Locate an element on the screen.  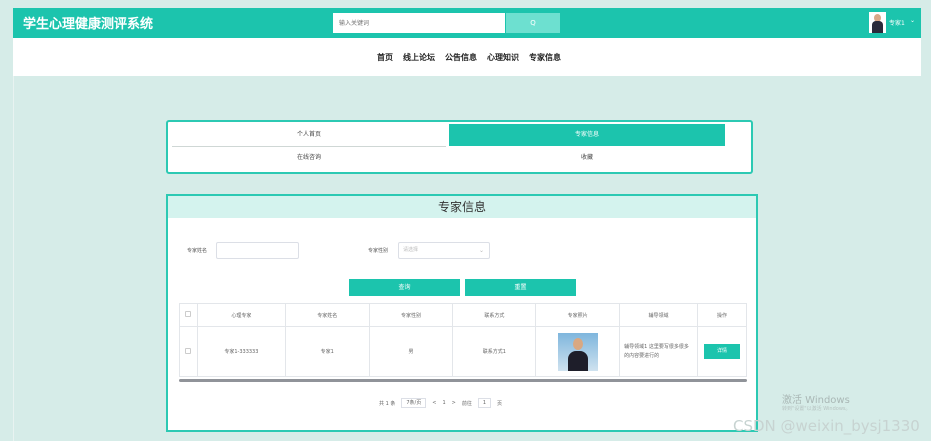
cell-action: 详情 is located at coordinates (722, 351).